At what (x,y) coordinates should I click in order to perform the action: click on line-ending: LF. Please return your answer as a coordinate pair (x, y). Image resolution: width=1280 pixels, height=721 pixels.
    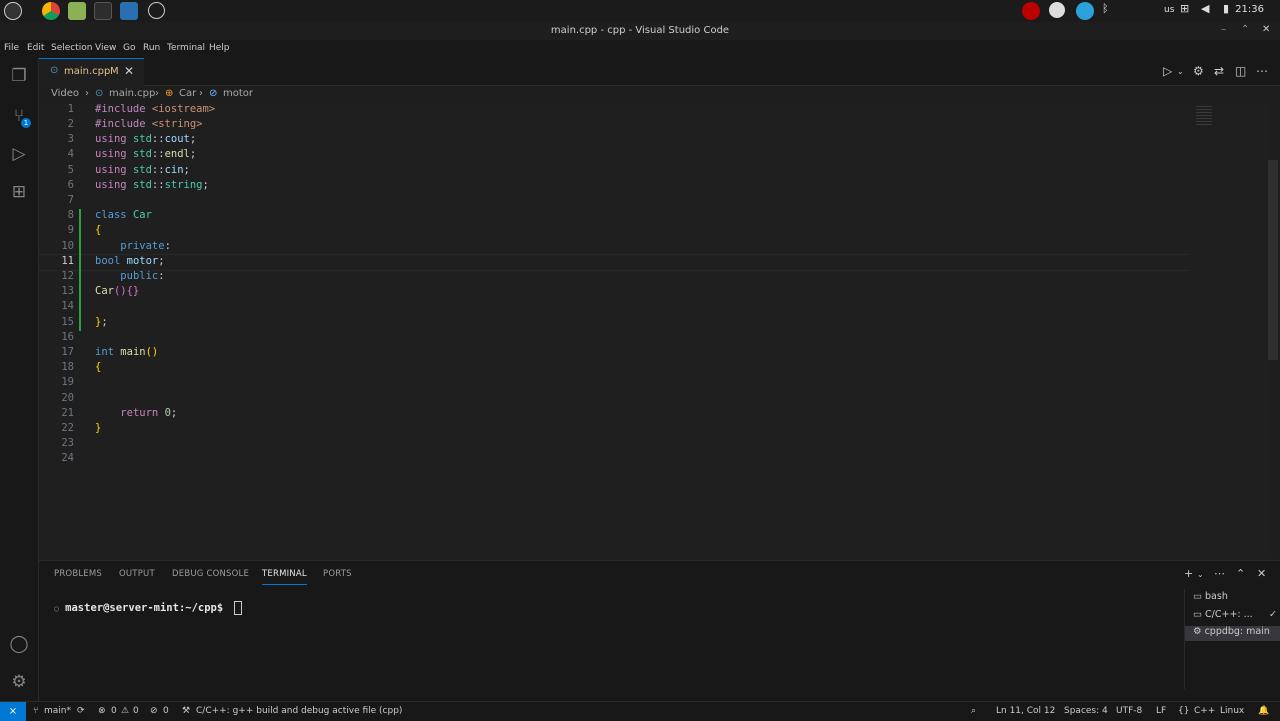
    Looking at the image, I should click on (1161, 711).